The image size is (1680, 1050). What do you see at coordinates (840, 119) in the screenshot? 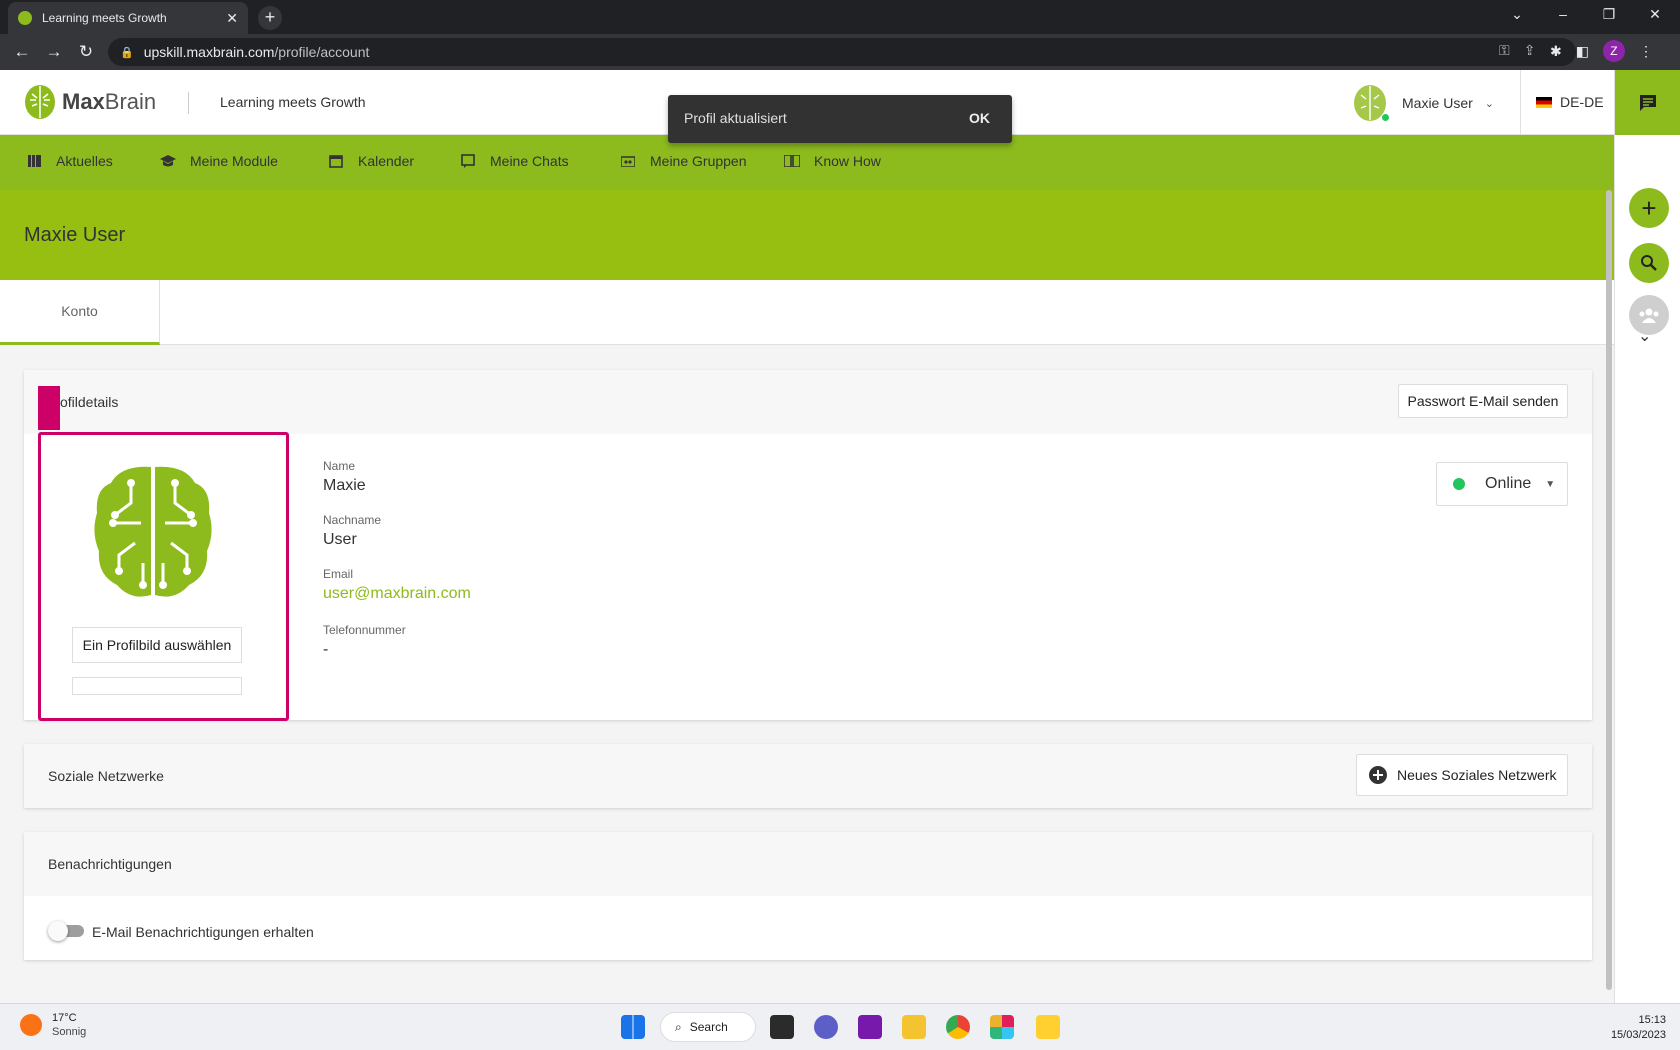
I see `snackbar-toast: Profil aktualisiert OK` at bounding box center [840, 119].